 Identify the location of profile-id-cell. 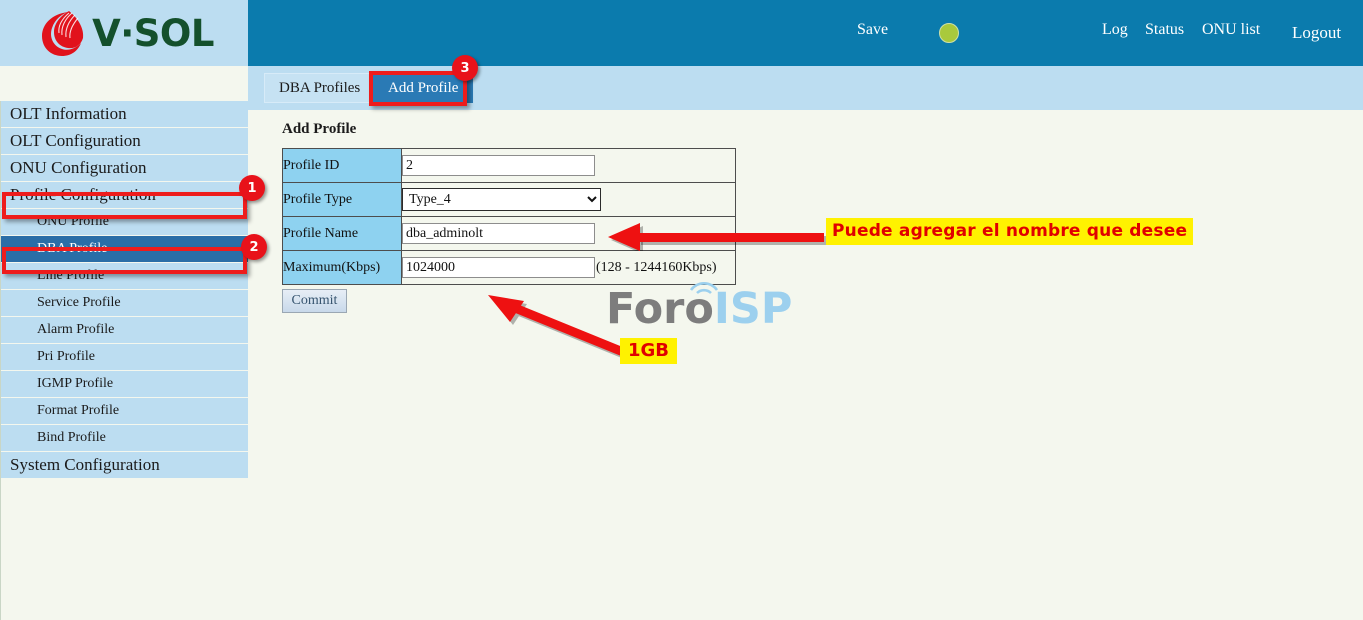
(568, 165).